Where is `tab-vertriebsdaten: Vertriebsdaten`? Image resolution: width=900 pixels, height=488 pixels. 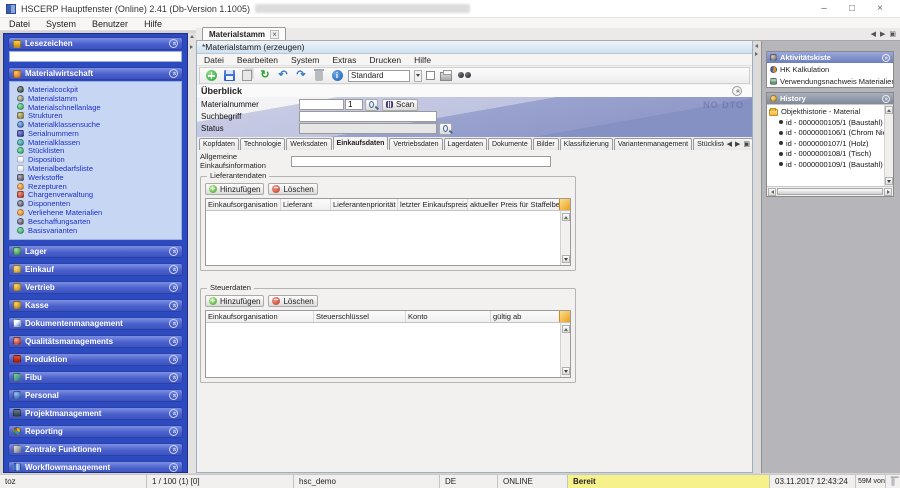 tab-vertriebsdaten: Vertriebsdaten is located at coordinates (416, 144).